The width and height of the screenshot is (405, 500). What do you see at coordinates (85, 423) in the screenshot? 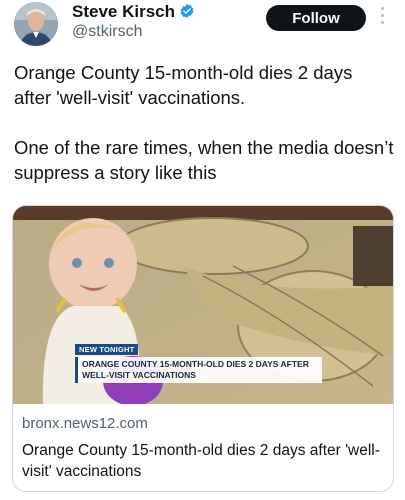
I see `link-card-domain: bronx.news12.com` at bounding box center [85, 423].